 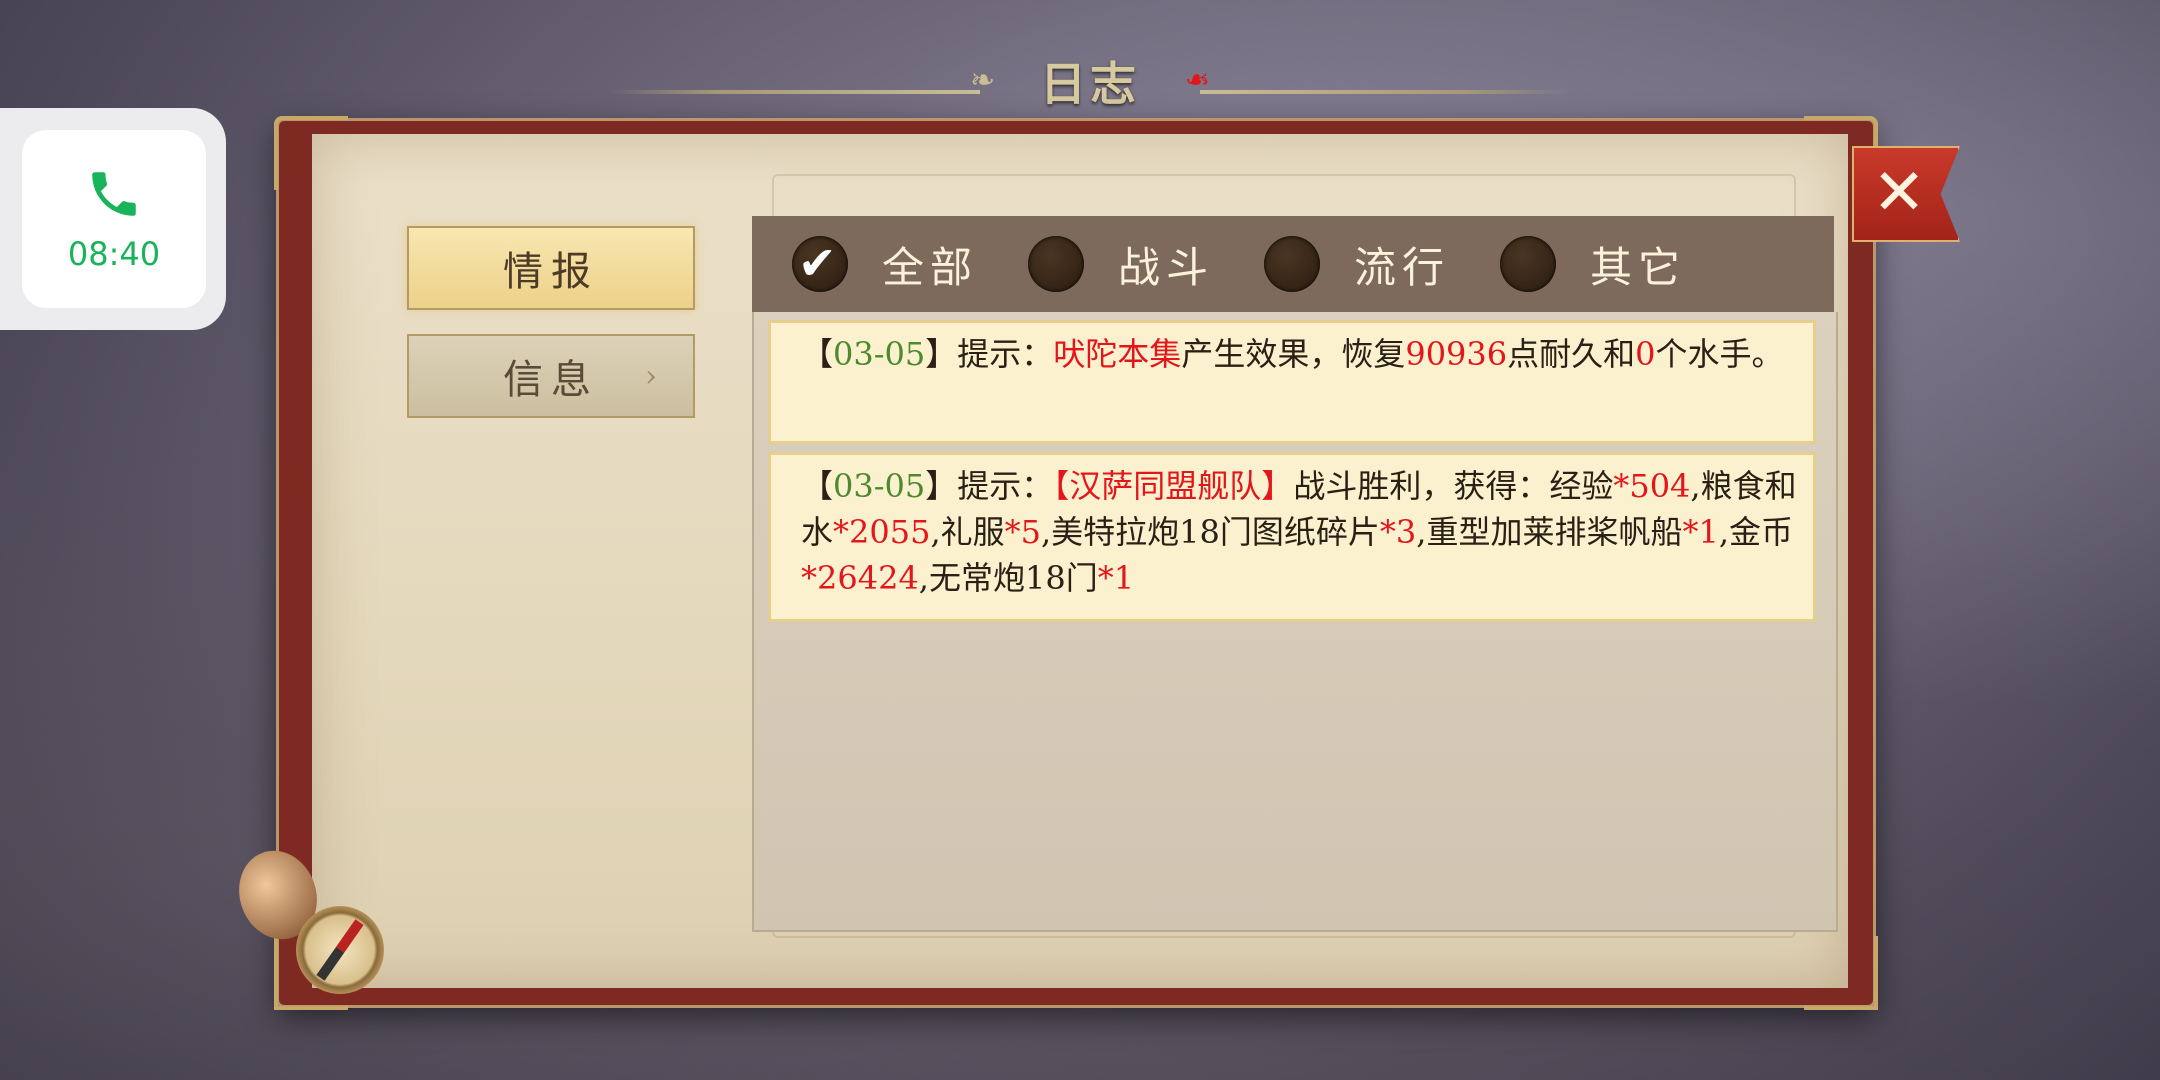 I want to click on title-divider-right, so click(x=1385, y=92).